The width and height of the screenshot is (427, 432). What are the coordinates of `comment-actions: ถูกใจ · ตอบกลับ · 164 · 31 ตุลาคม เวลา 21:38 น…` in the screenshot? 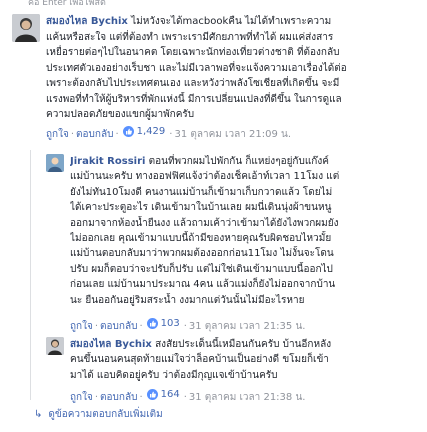 It's located at (188, 395).